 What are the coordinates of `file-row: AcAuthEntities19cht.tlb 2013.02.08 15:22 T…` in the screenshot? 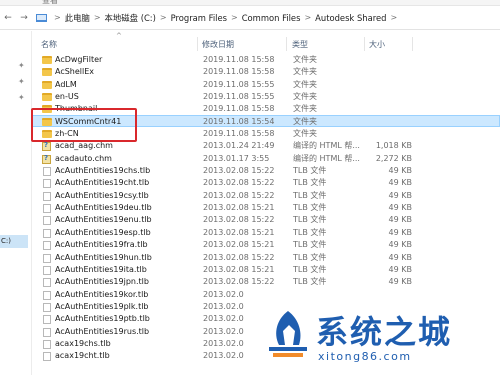 It's located at (266, 182).